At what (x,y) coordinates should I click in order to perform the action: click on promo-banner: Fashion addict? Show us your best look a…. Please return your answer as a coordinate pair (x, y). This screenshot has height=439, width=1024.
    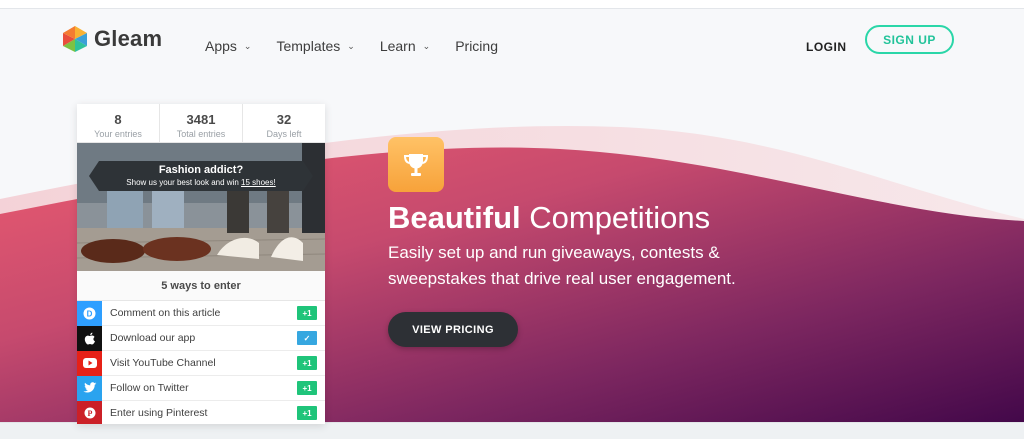
    Looking at the image, I should click on (201, 176).